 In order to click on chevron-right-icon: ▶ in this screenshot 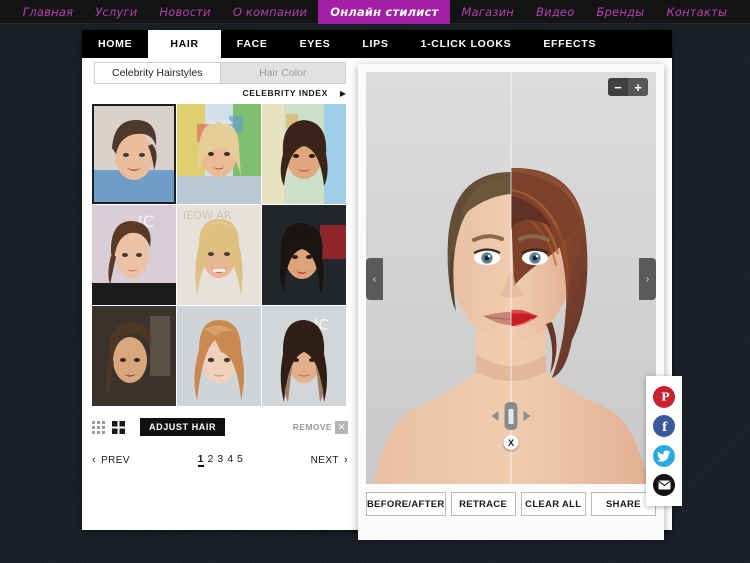, I will do `click(342, 93)`.